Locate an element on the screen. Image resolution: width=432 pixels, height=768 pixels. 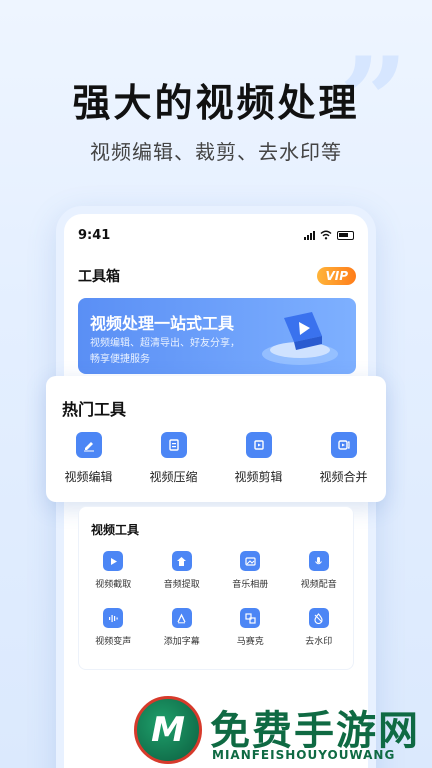
hot-tools-card: 热门工具 视频编辑 视频压缩 视频剪辑 视频合并 is located at coordinates (216, 439).